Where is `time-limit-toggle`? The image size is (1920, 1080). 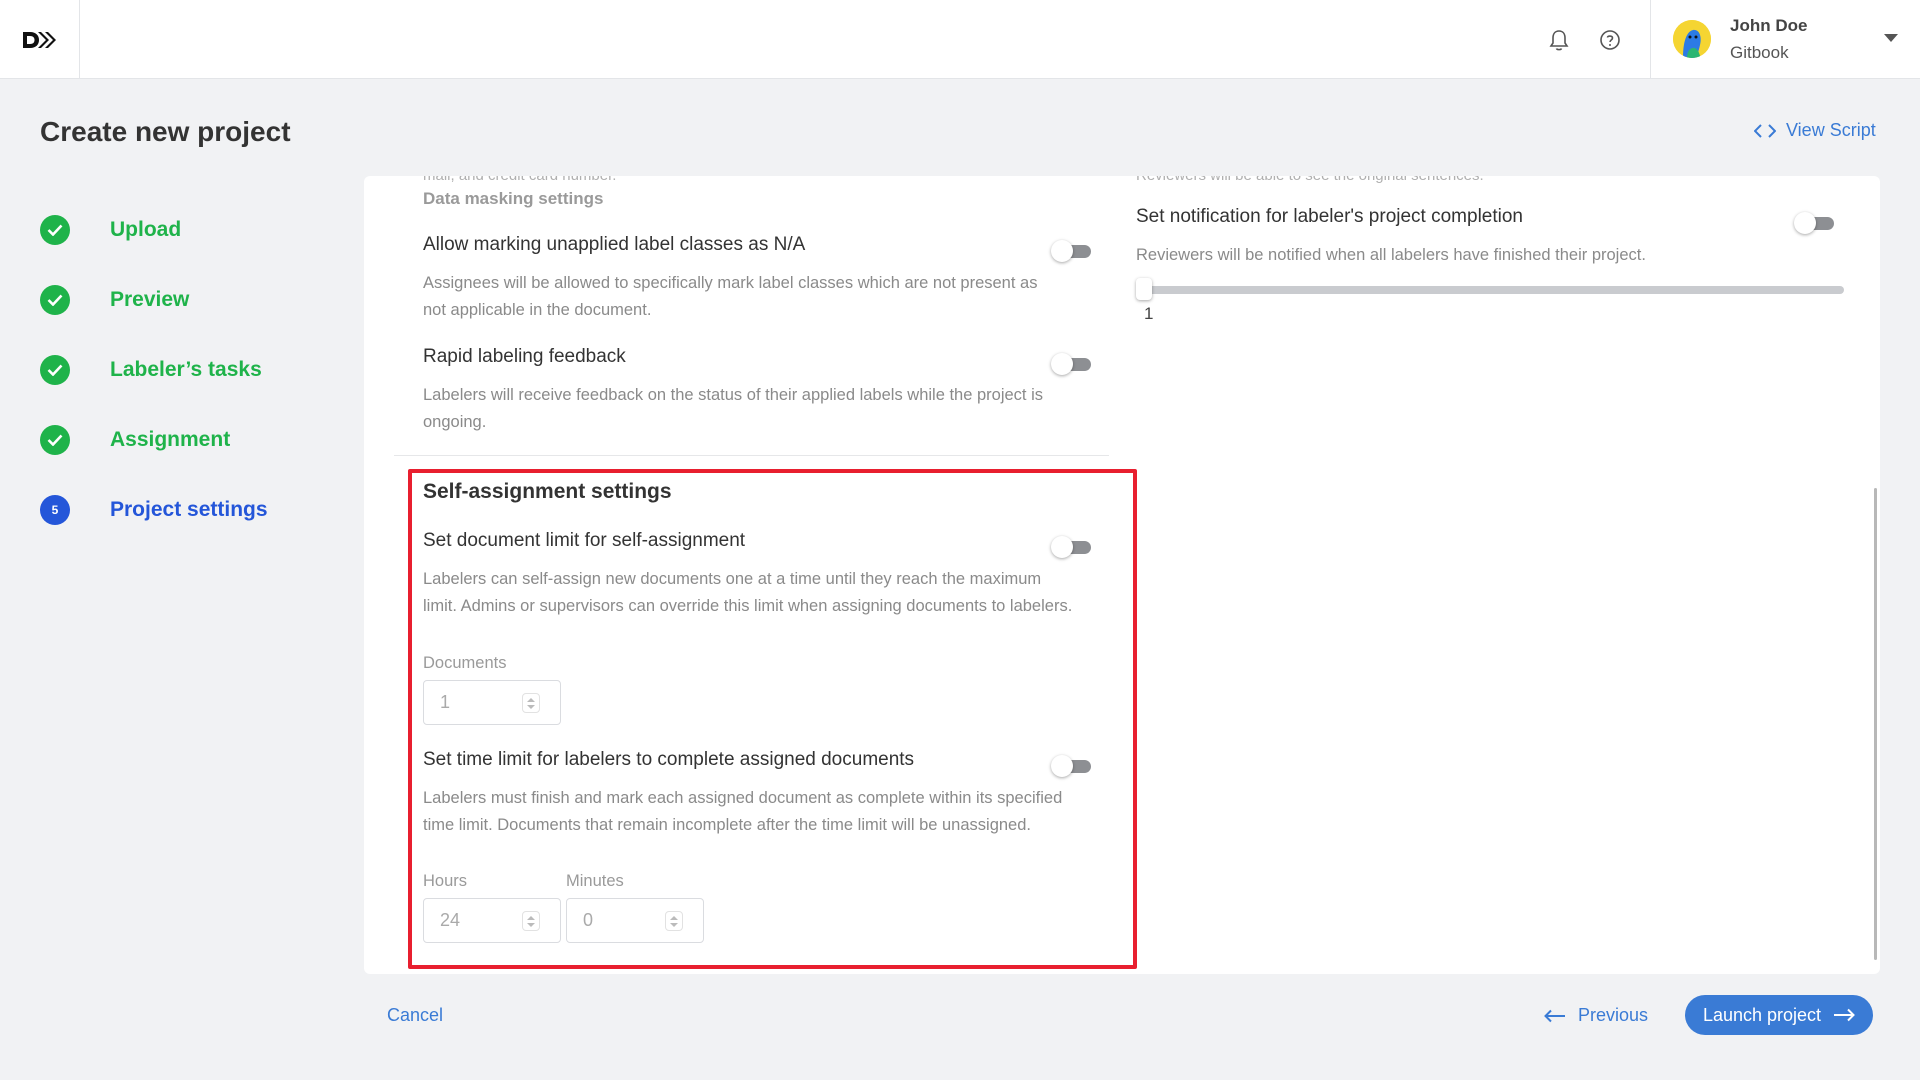
time-limit-toggle is located at coordinates (1072, 766).